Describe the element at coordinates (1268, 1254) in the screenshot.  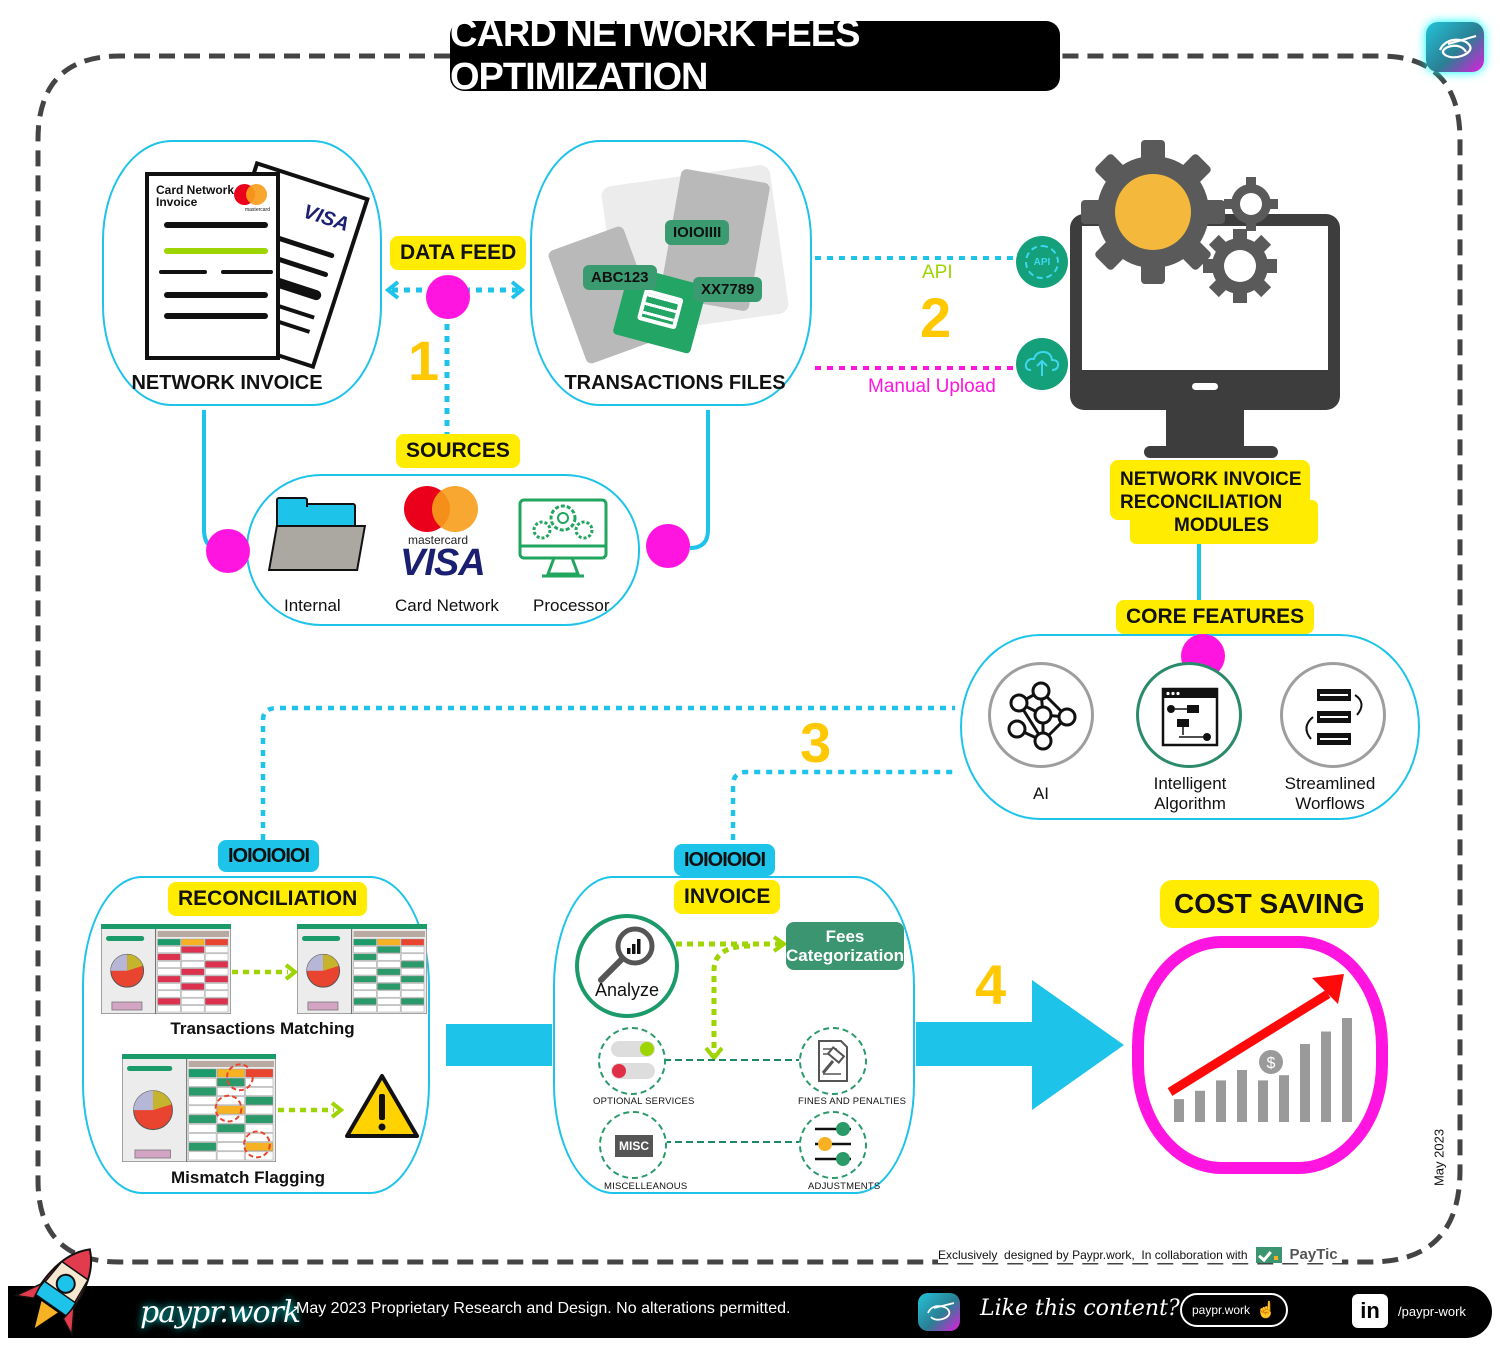
I see `paytic-logo-icon` at that location.